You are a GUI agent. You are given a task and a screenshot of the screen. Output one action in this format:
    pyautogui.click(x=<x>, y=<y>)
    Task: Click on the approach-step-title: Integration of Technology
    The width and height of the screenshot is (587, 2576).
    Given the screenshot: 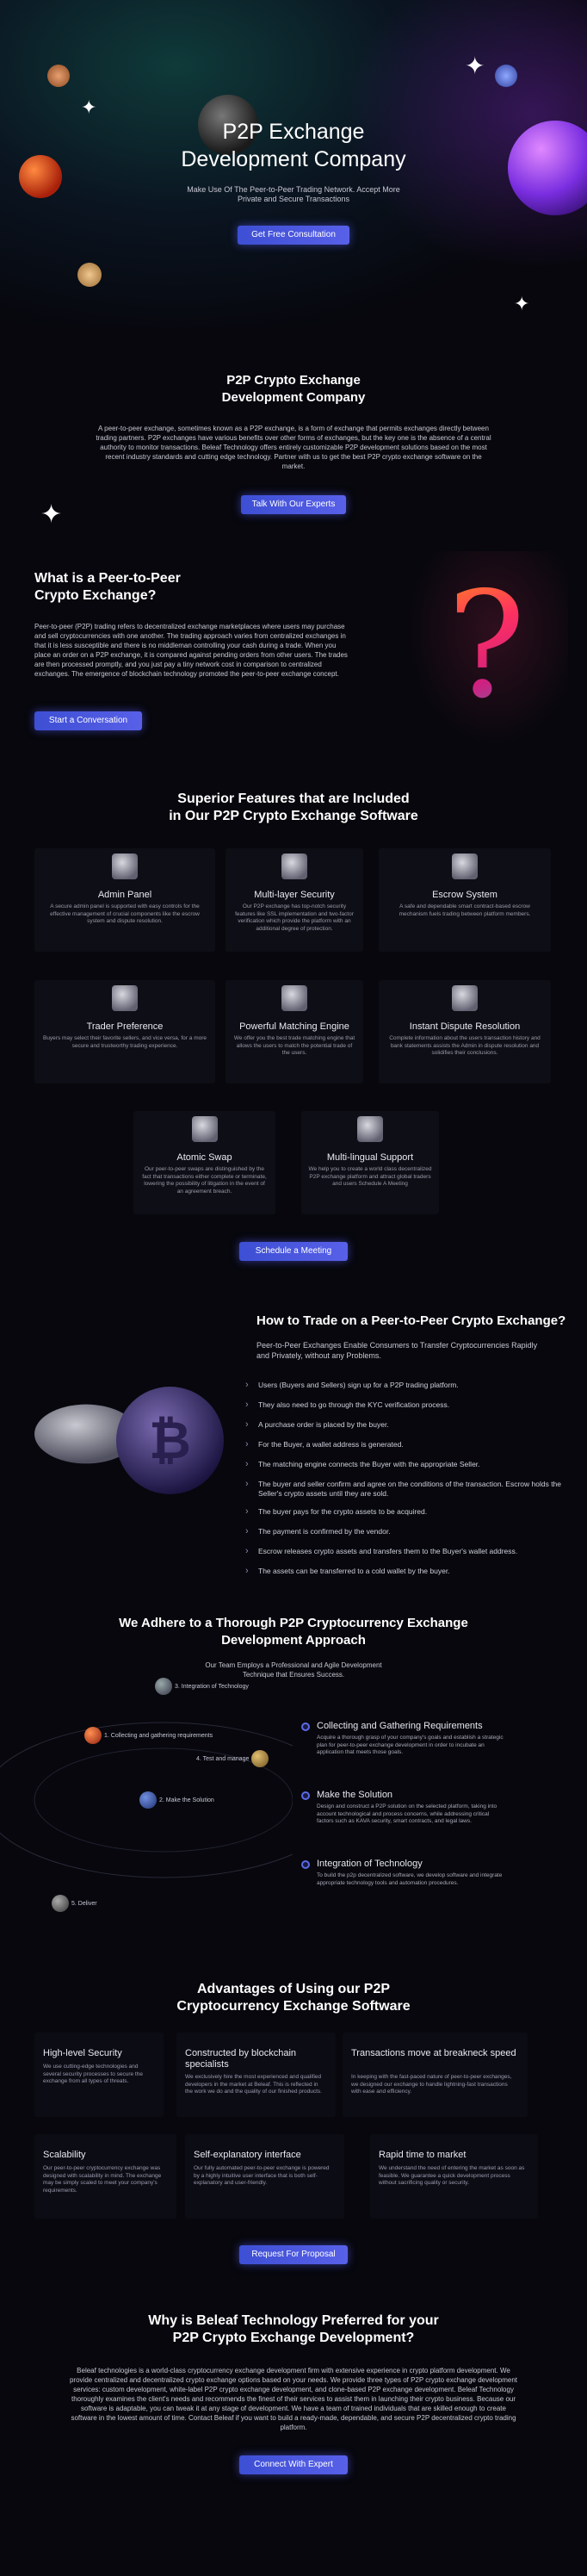 What is the action you would take?
    pyautogui.click(x=370, y=1864)
    